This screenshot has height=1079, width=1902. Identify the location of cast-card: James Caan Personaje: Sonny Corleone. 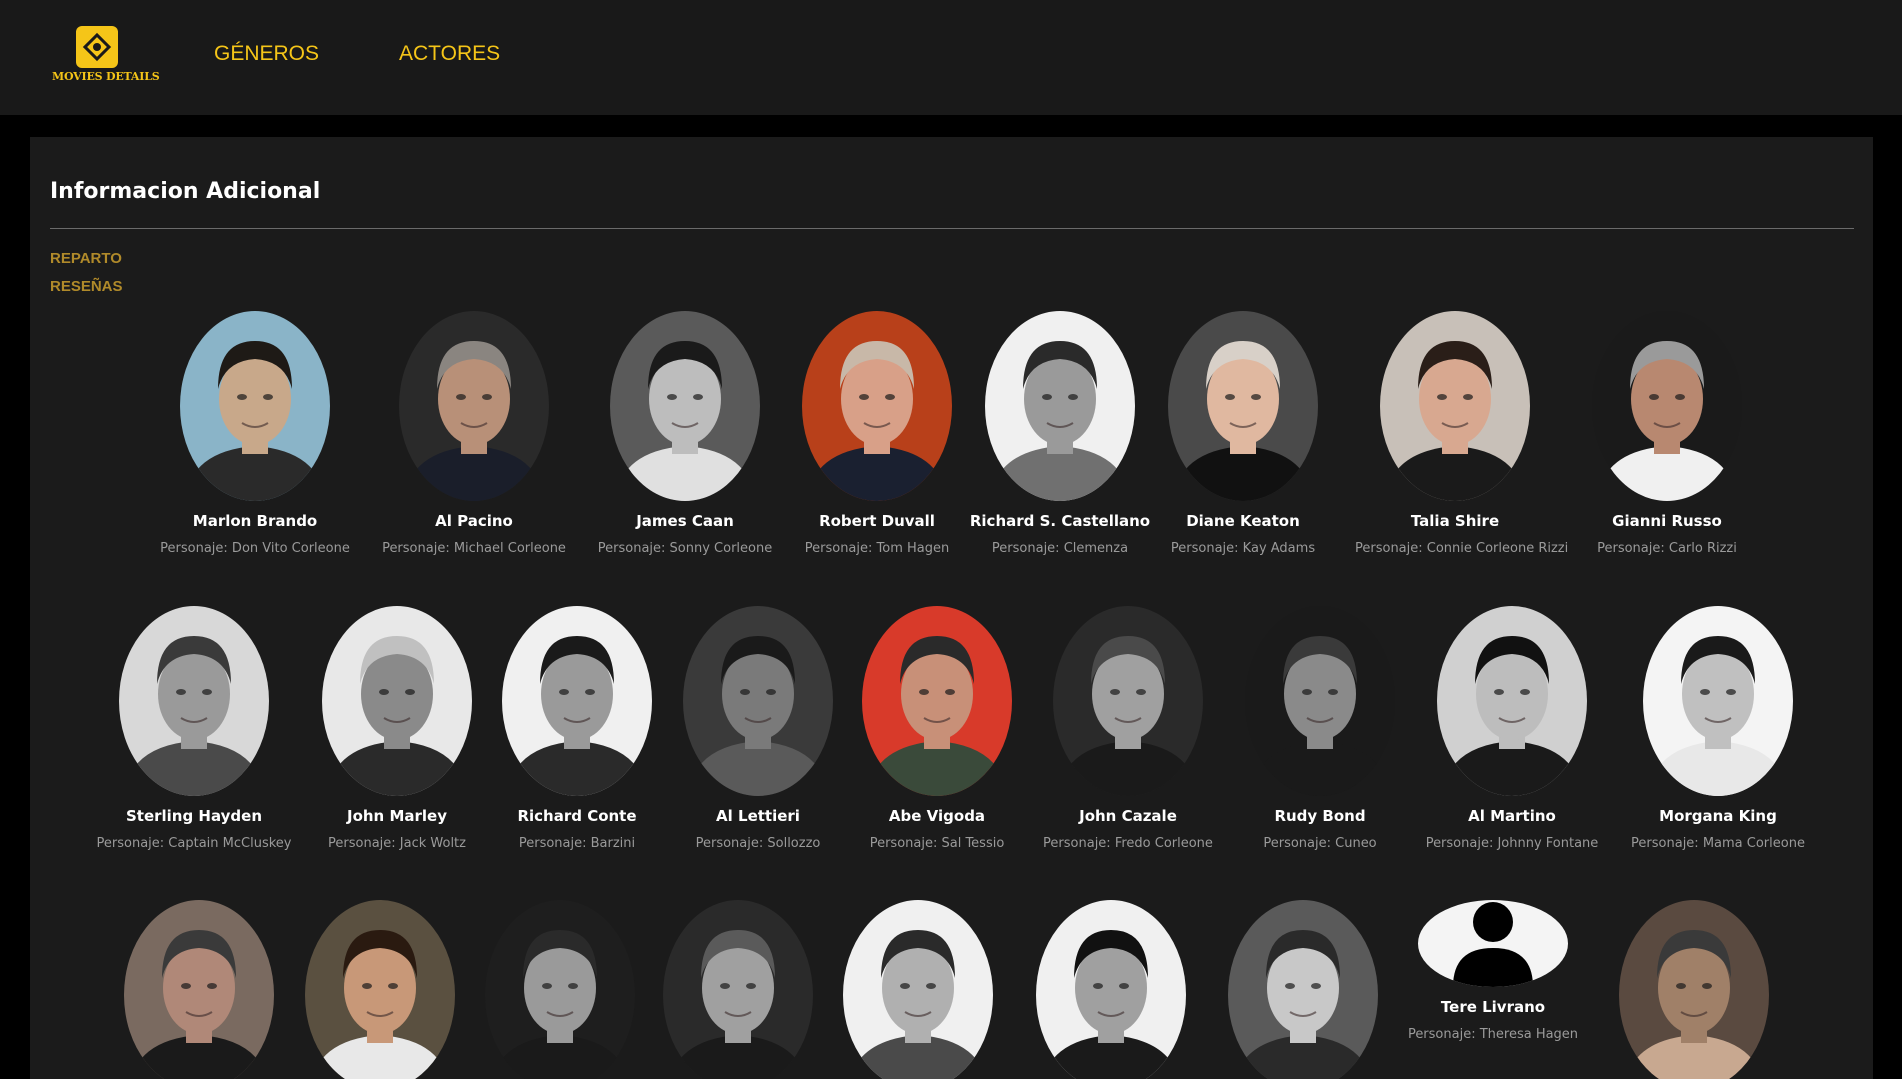
(685, 433).